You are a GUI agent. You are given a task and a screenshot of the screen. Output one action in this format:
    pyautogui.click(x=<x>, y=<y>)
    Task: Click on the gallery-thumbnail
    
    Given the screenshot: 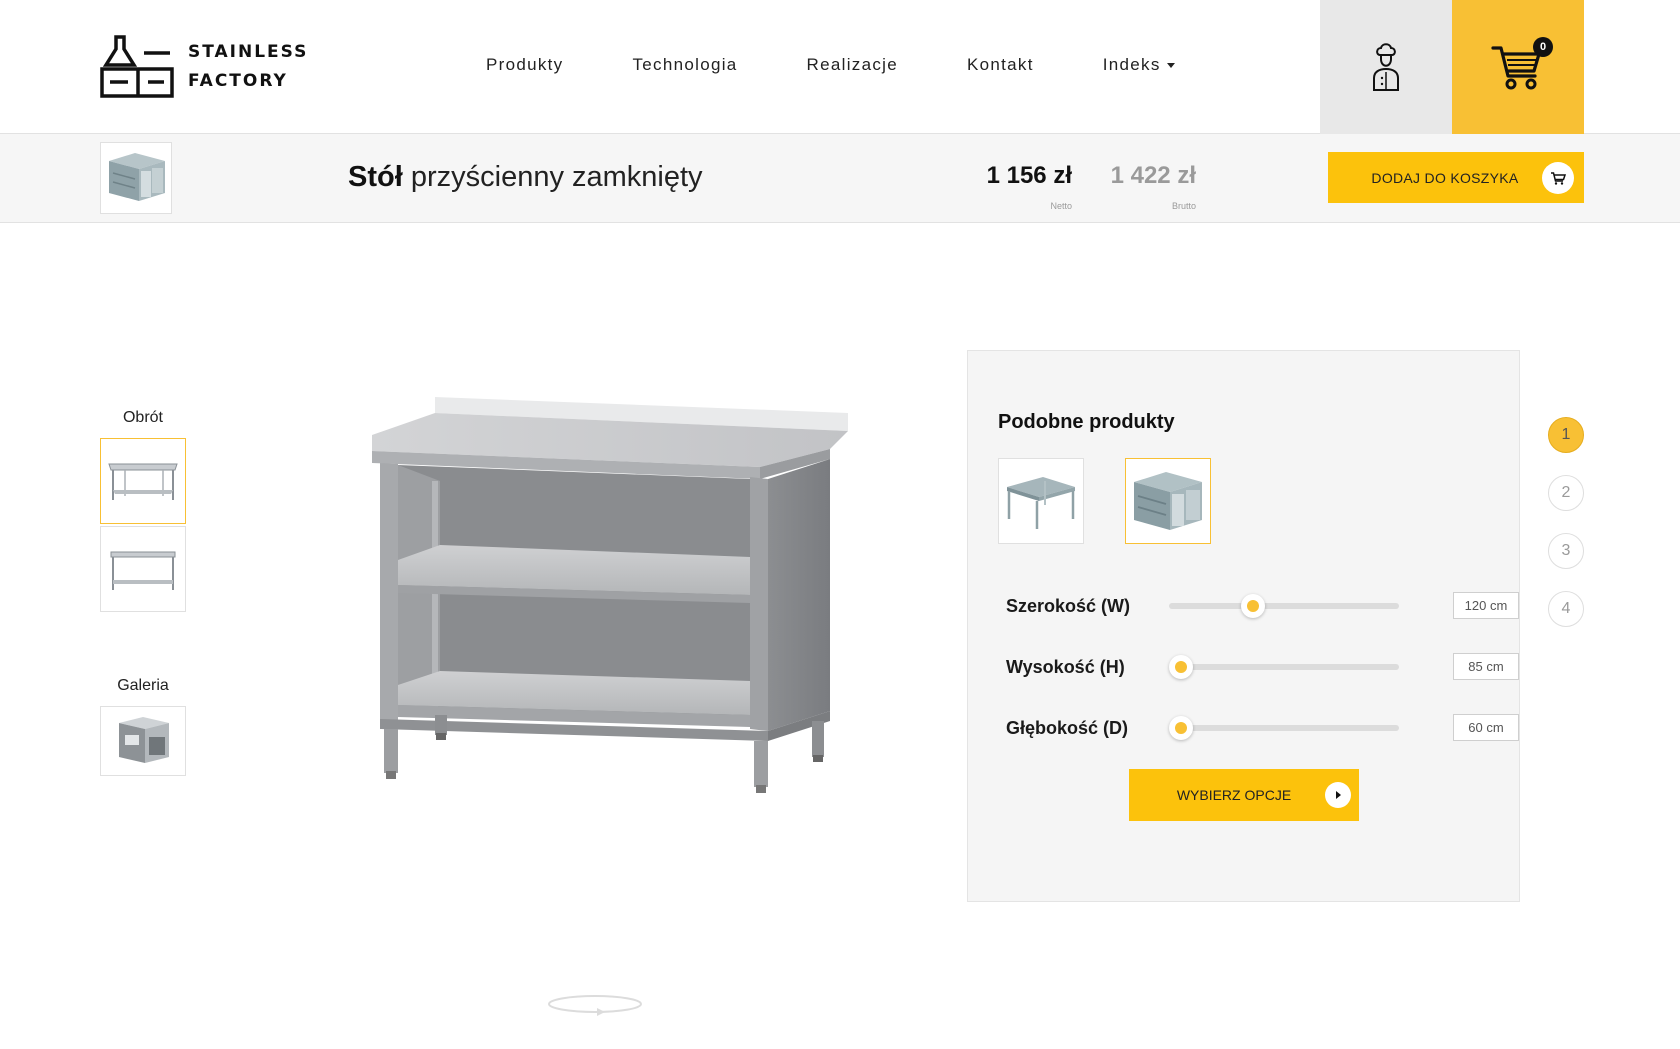 What is the action you would take?
    pyautogui.click(x=143, y=741)
    